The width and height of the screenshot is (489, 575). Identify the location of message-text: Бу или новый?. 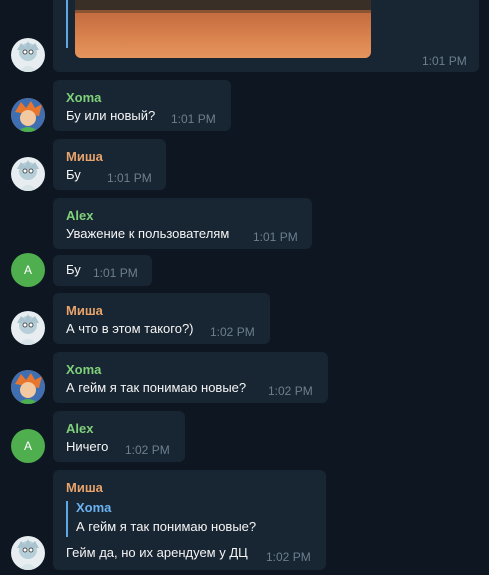
(111, 115).